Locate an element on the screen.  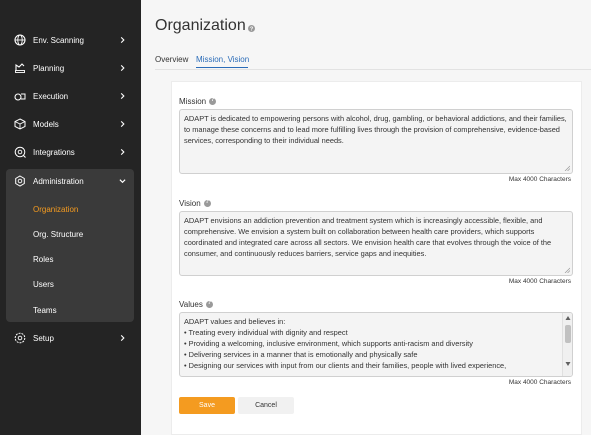
admin-gear-icon is located at coordinates (20, 181).